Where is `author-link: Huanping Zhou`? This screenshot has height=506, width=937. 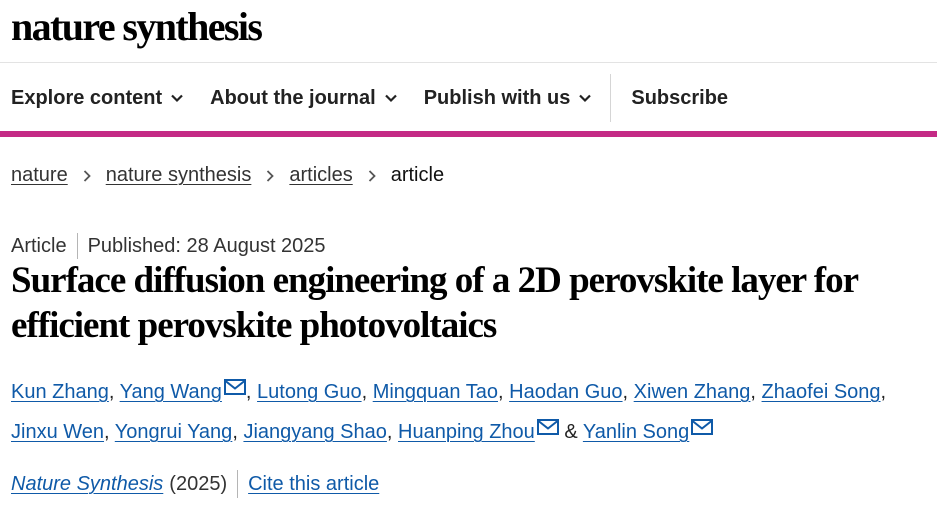
author-link: Huanping Zhou is located at coordinates (466, 432).